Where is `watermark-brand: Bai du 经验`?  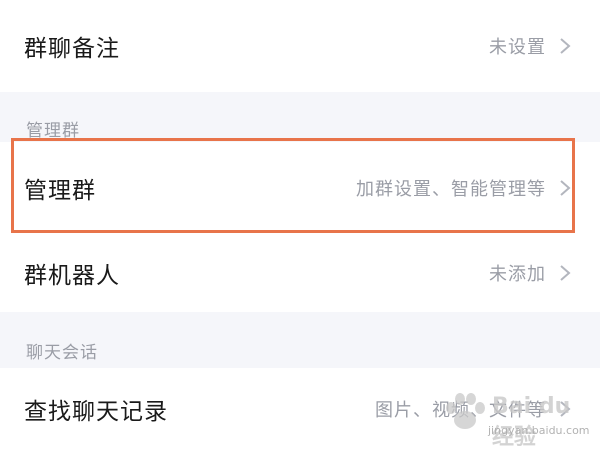
watermark-brand: Bai du 经验 is located at coordinates (531, 422).